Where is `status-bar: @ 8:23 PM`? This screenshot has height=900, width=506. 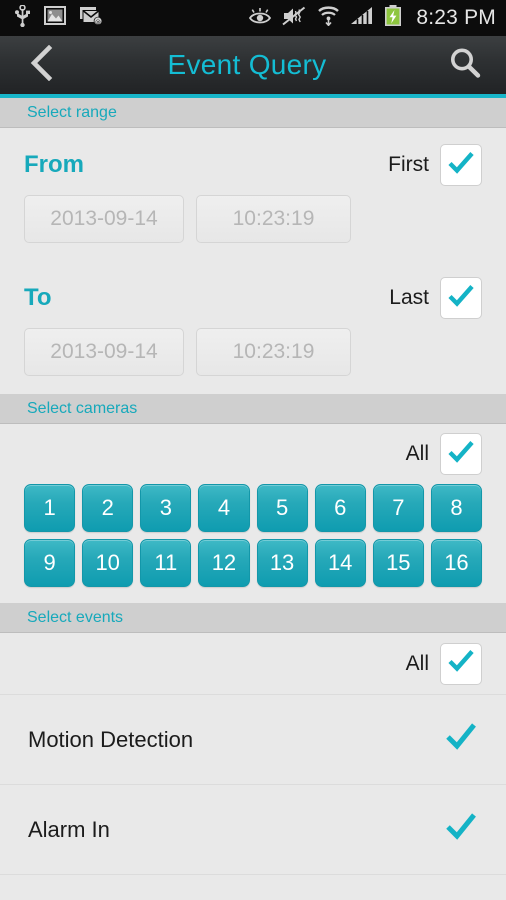
status-bar: @ 8:23 PM is located at coordinates (253, 18).